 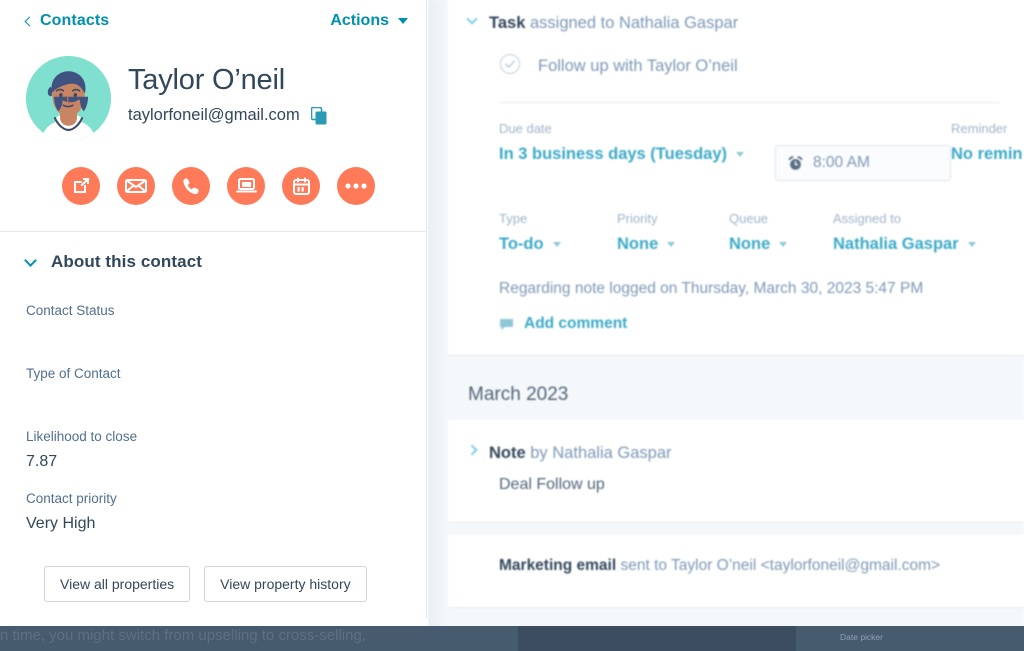 I want to click on panel-gutter, so click(x=438, y=325).